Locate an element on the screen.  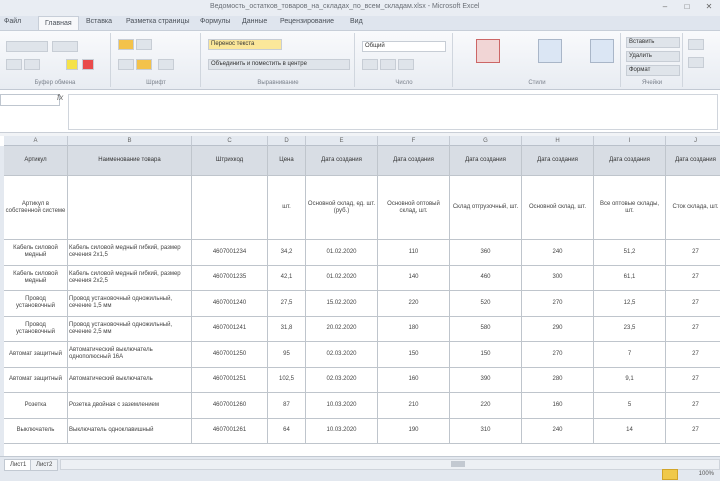
subheader-cell: Артикул в собственной системе is located at coordinates (36, 208).